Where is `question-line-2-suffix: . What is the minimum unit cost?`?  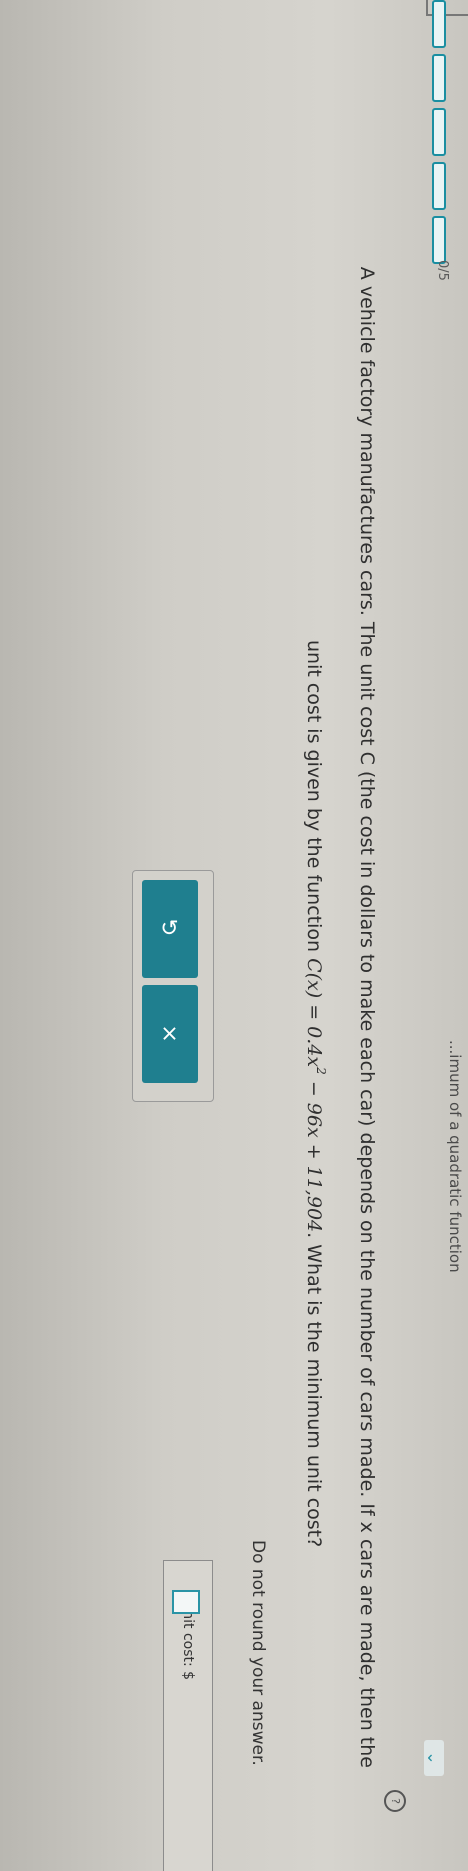
question-line-2-suffix: . What is the minimum unit cost? is located at coordinates (314, 1390).